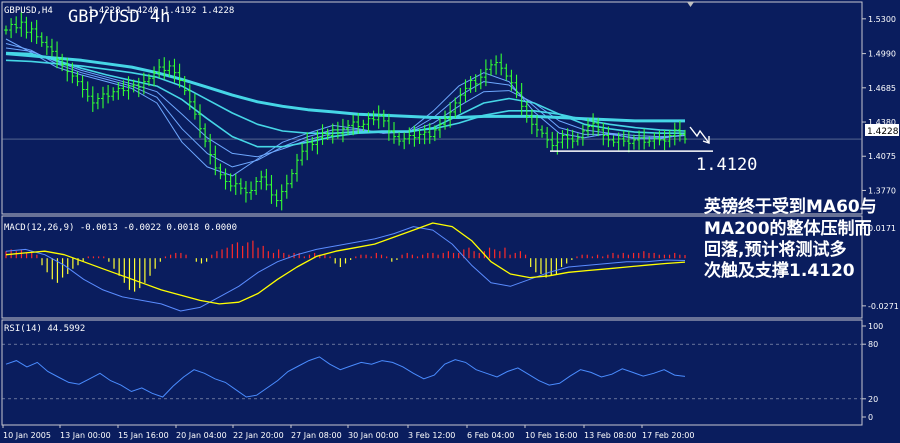  Describe the element at coordinates (873, 399) in the screenshot. I see `rsi-tick-label: 20` at that location.